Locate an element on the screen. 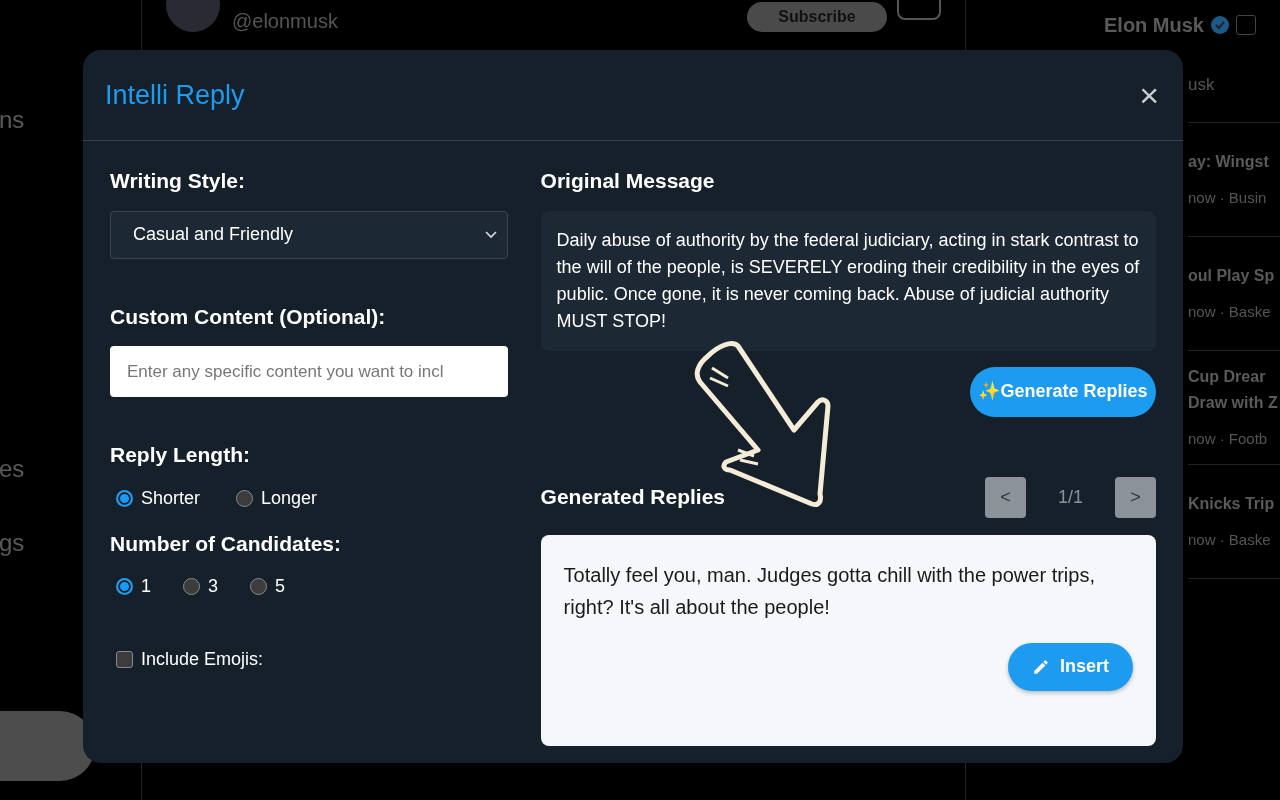 This screenshot has height=800, width=1280. chevron-icon is located at coordinates (490, 234).